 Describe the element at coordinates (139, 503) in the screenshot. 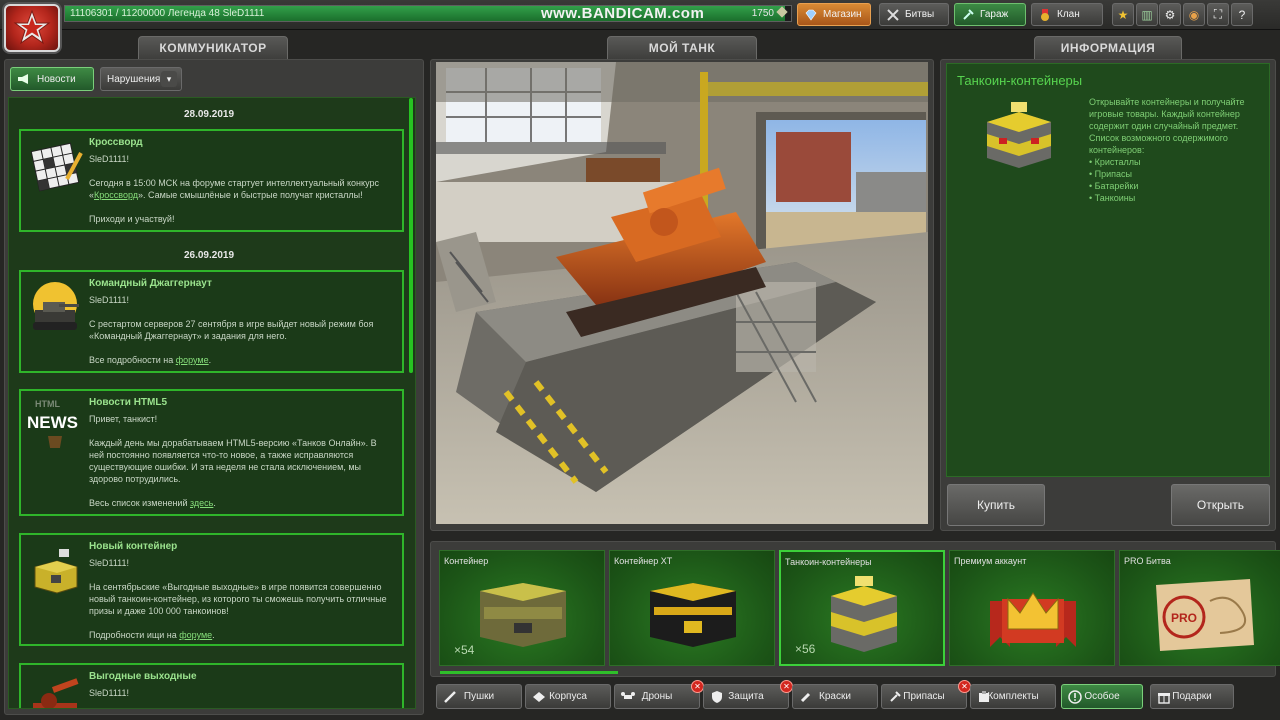

I see `news-text-part: Весь список изменений` at that location.